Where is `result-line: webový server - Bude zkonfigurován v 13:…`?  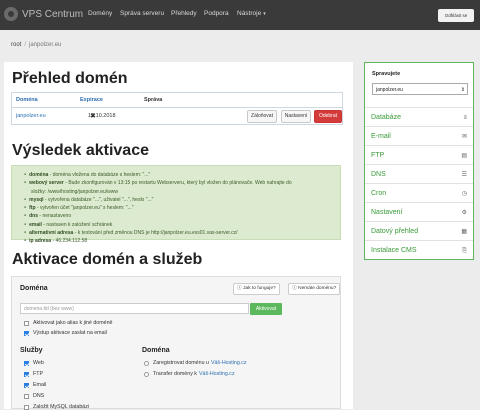 result-line: webový server - Bude zkonfigurován v 13:… is located at coordinates (182, 183).